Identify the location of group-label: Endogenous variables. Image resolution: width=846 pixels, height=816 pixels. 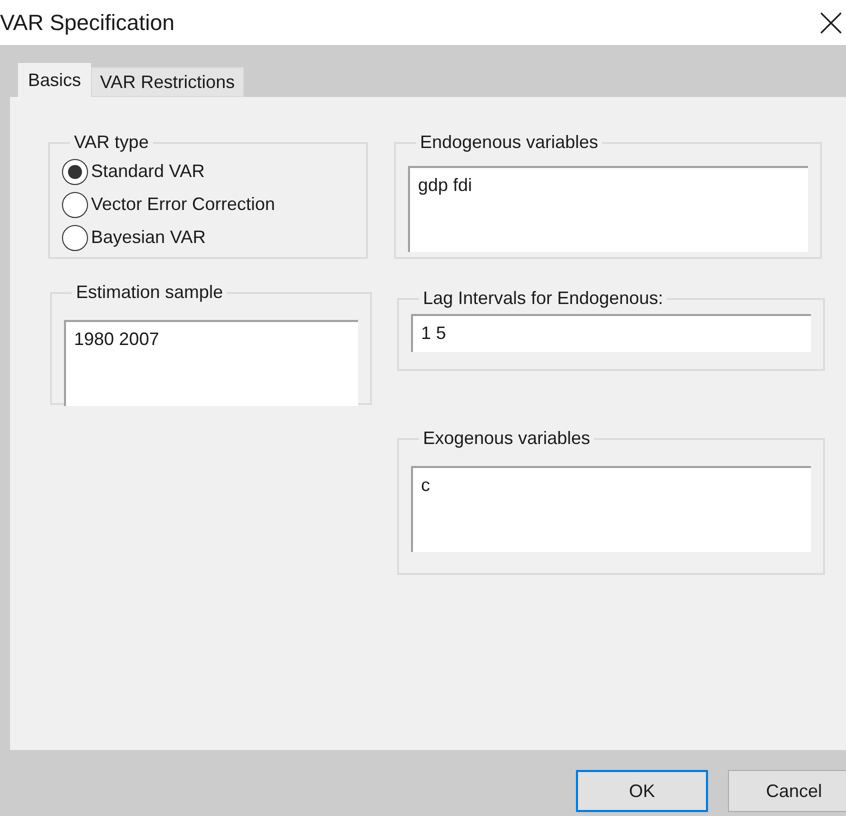
(509, 142).